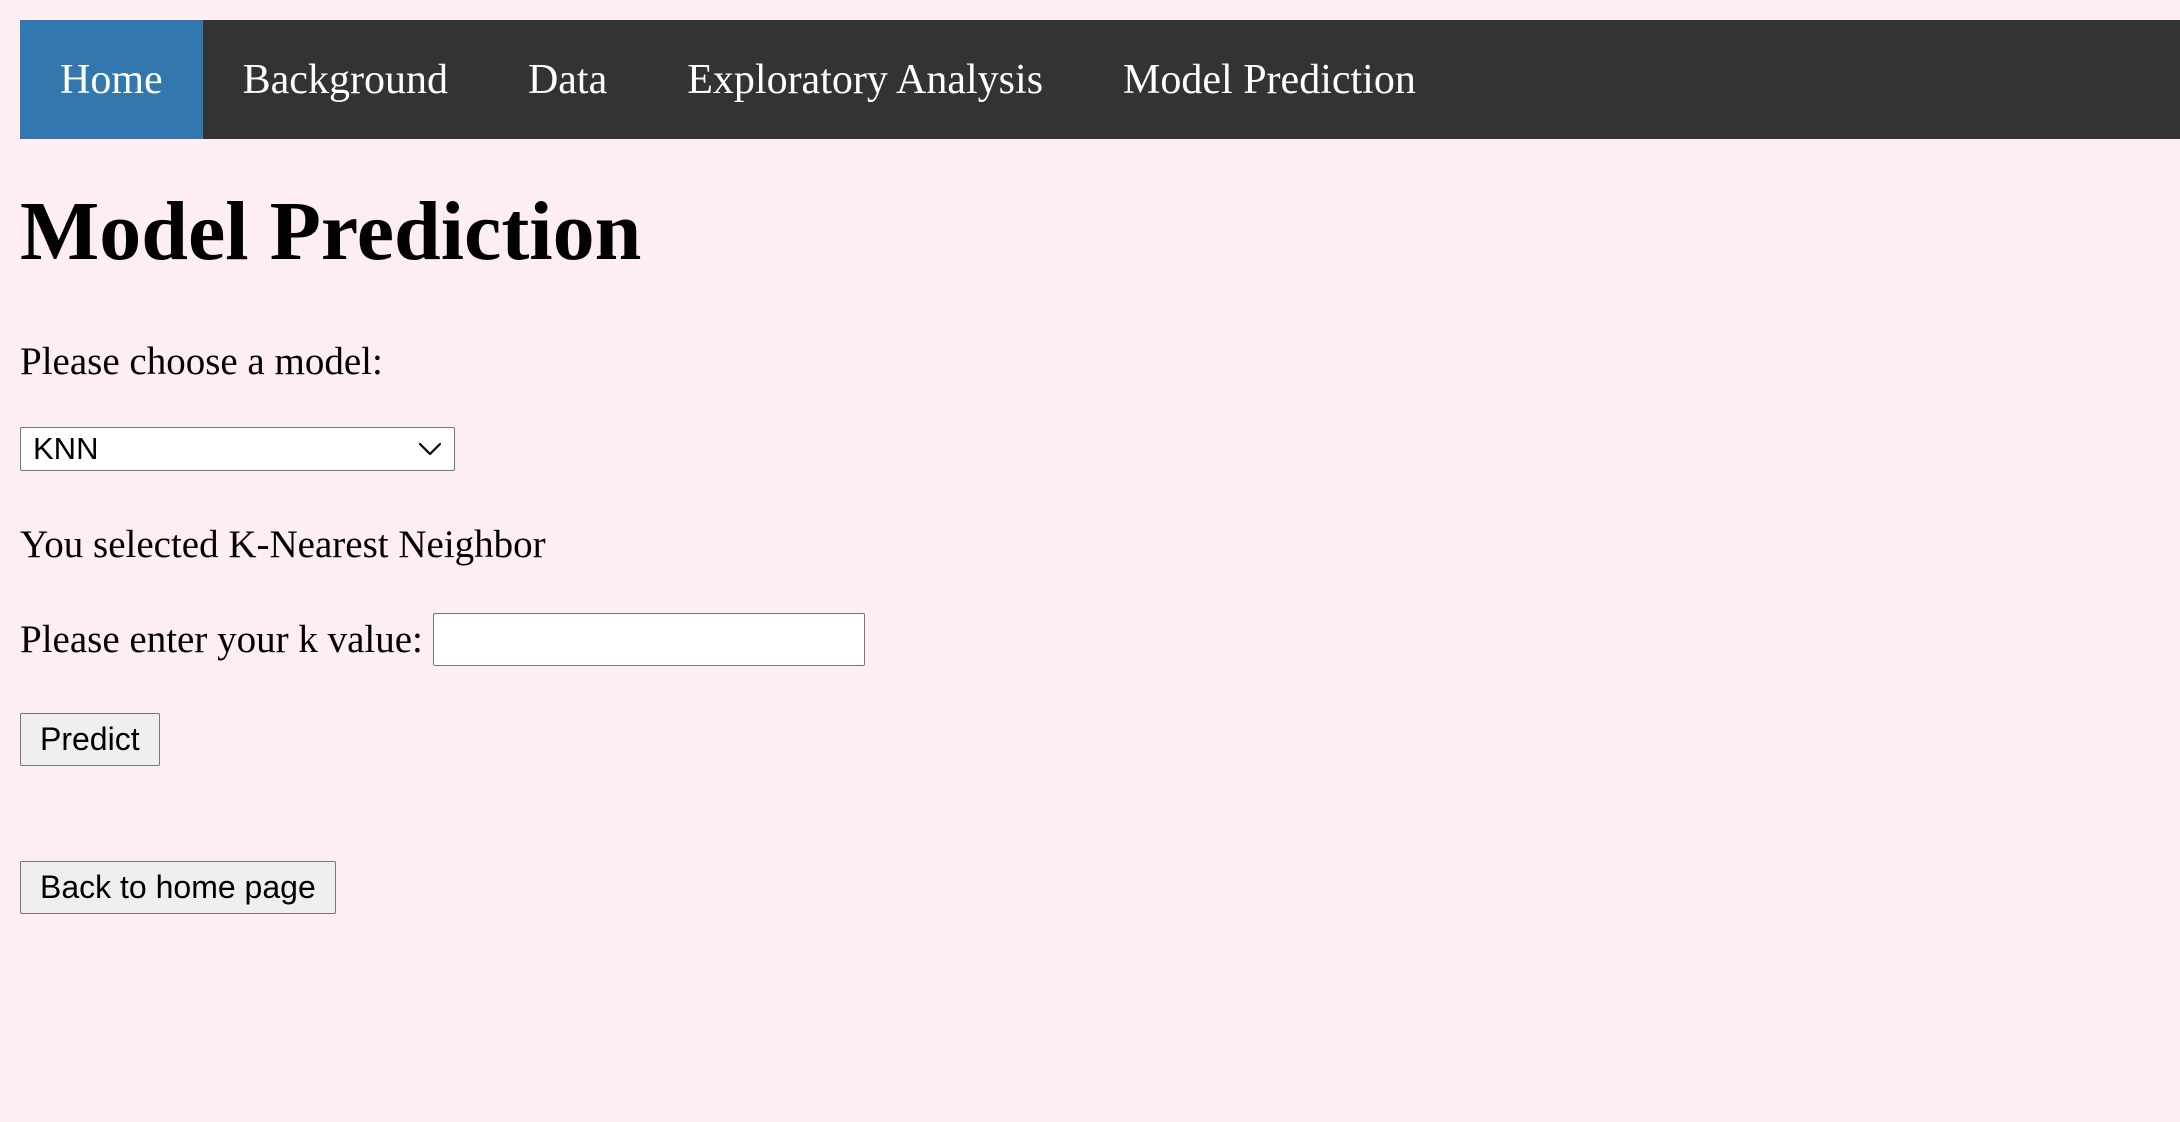 The image size is (2180, 1122). I want to click on predict-button: Predict, so click(90, 739).